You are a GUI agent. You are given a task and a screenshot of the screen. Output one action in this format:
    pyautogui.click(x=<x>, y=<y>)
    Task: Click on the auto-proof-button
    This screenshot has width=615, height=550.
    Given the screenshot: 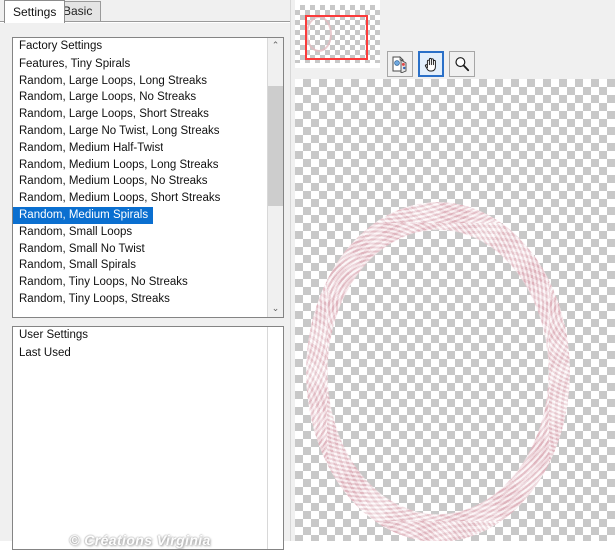 What is the action you would take?
    pyautogui.click(x=400, y=64)
    